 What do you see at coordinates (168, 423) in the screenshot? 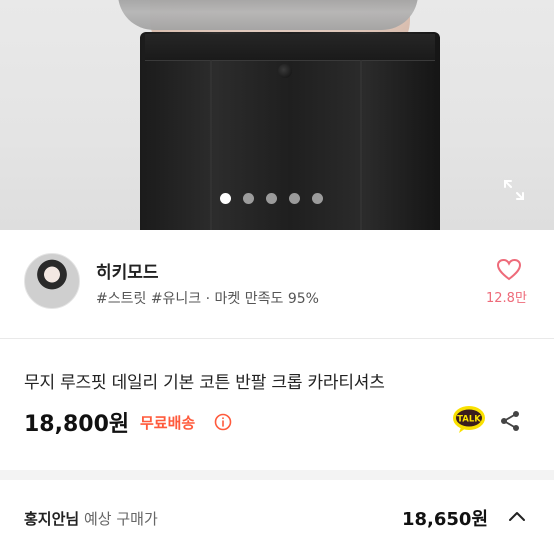
I see `free-shipping-label: 무료배송` at bounding box center [168, 423].